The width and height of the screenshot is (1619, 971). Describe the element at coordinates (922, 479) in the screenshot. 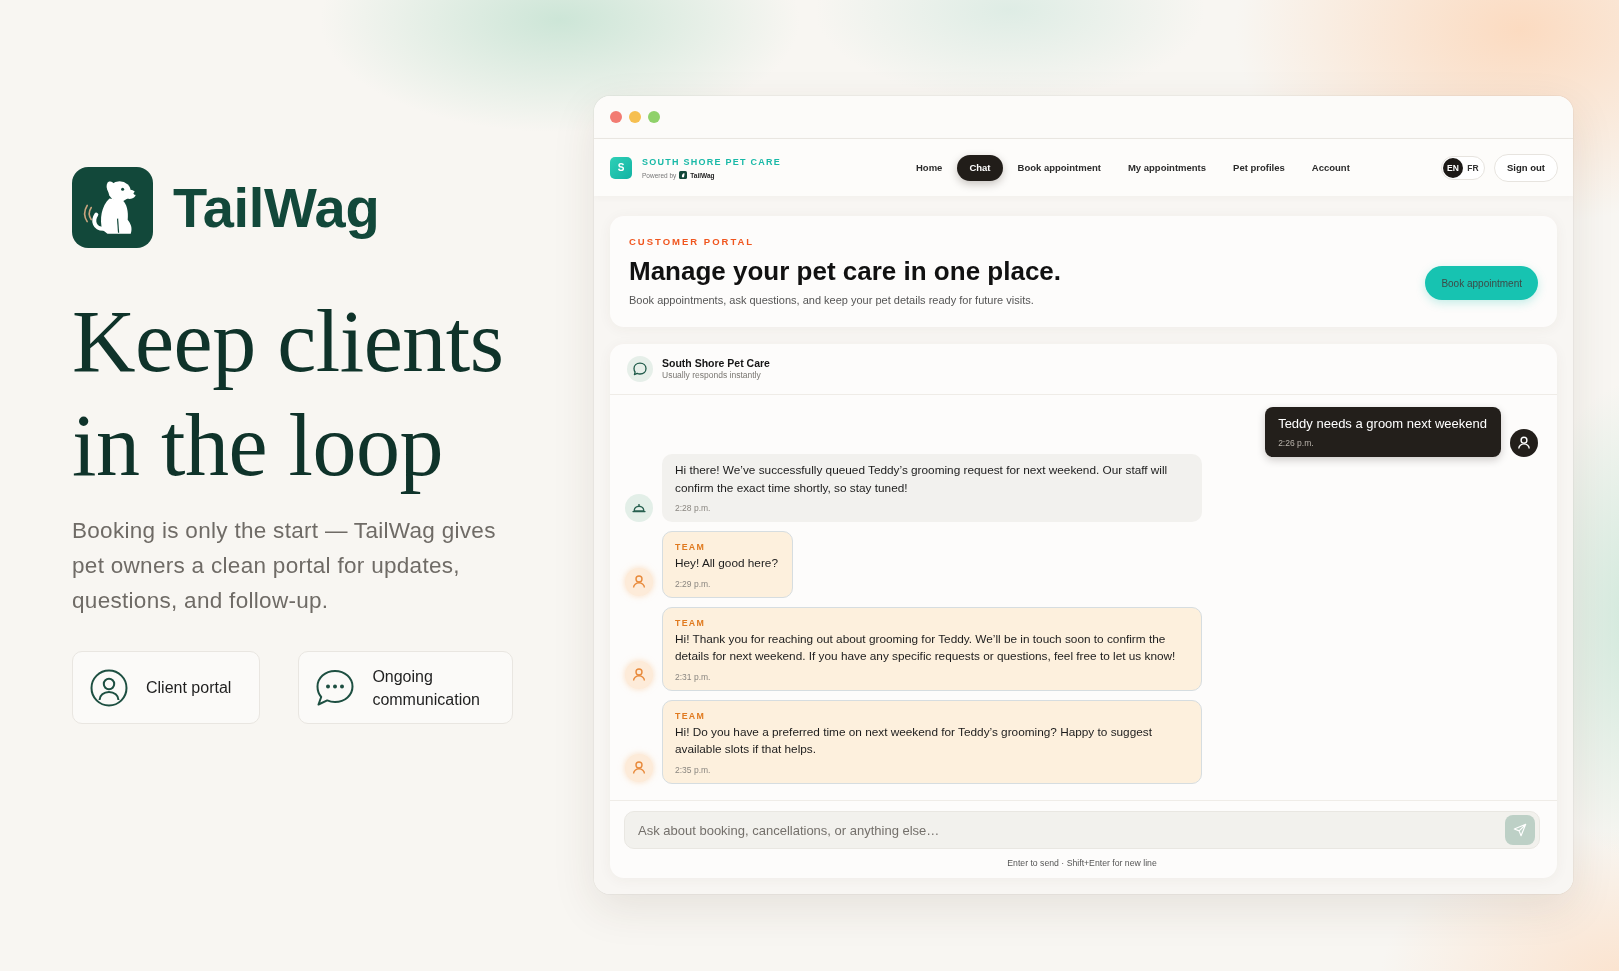

I see `message-text: Hi there! We’ve successfully queued Teddy’s grooming request for next weekend. Our staff will confirm the exact time shortly, so stay tuned!` at that location.